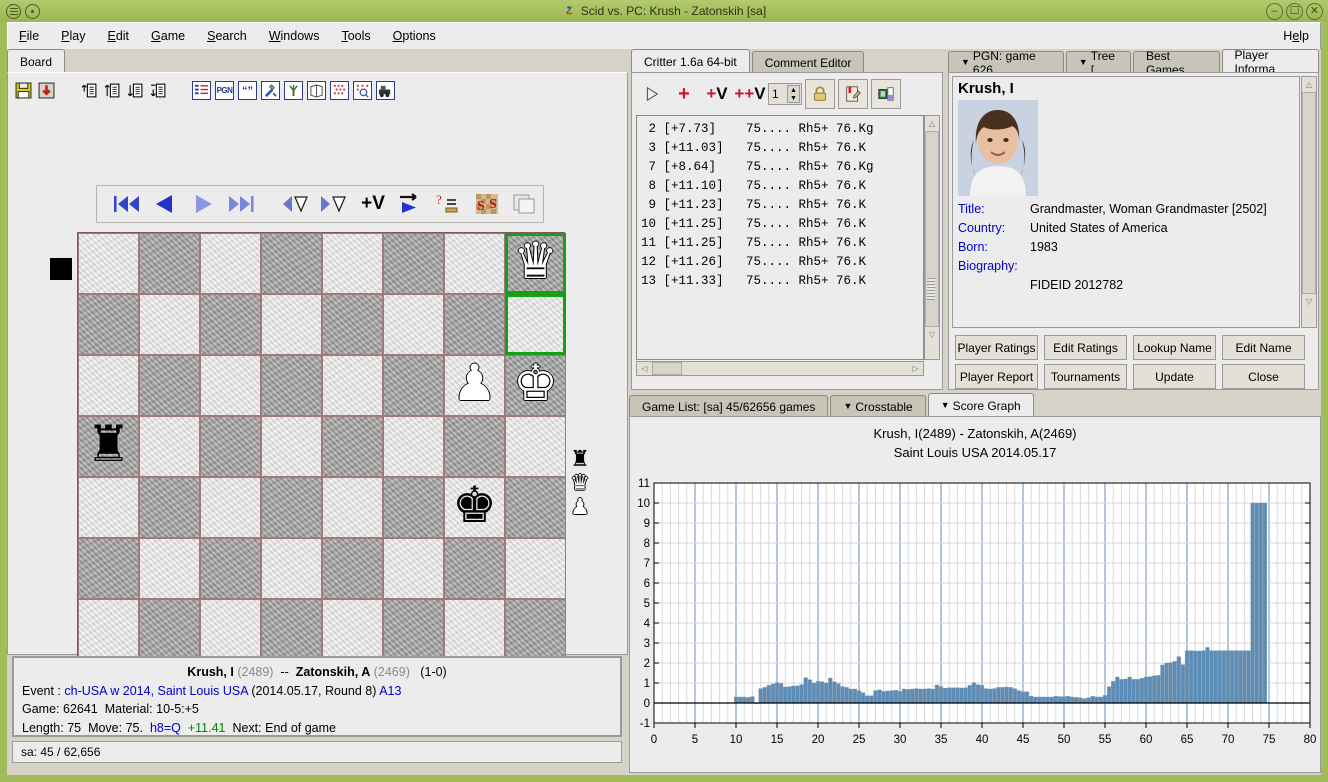 The image size is (1328, 782). Describe the element at coordinates (335, 204) in the screenshot. I see `next-variation-icon` at that location.